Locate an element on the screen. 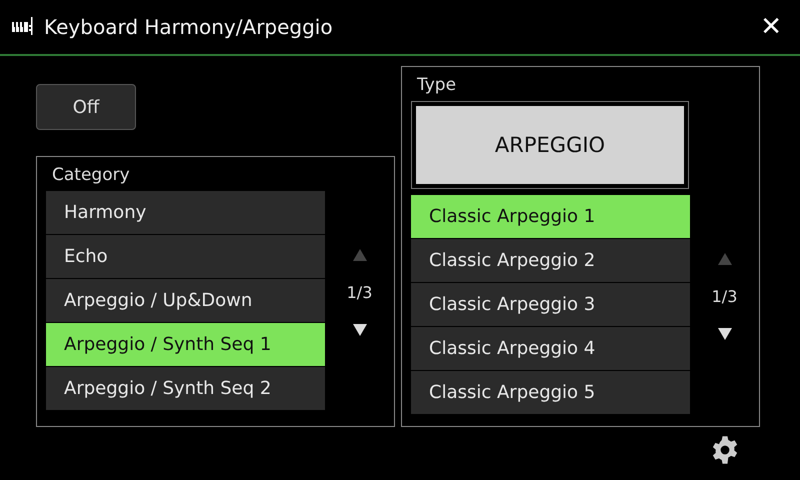 This screenshot has width=800, height=480. list-item: Classic Arpeggio 2 is located at coordinates (550, 260).